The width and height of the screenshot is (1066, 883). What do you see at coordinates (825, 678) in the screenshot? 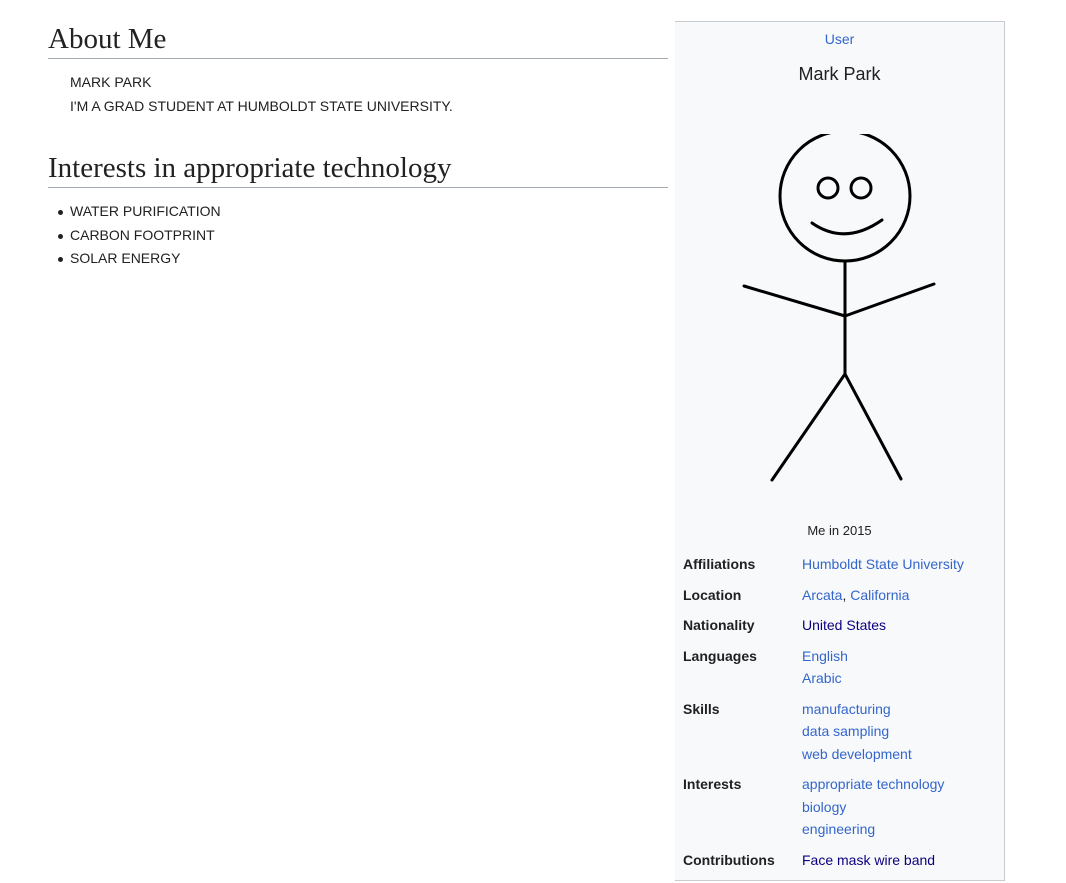
I see `language-link: Arabic` at bounding box center [825, 678].